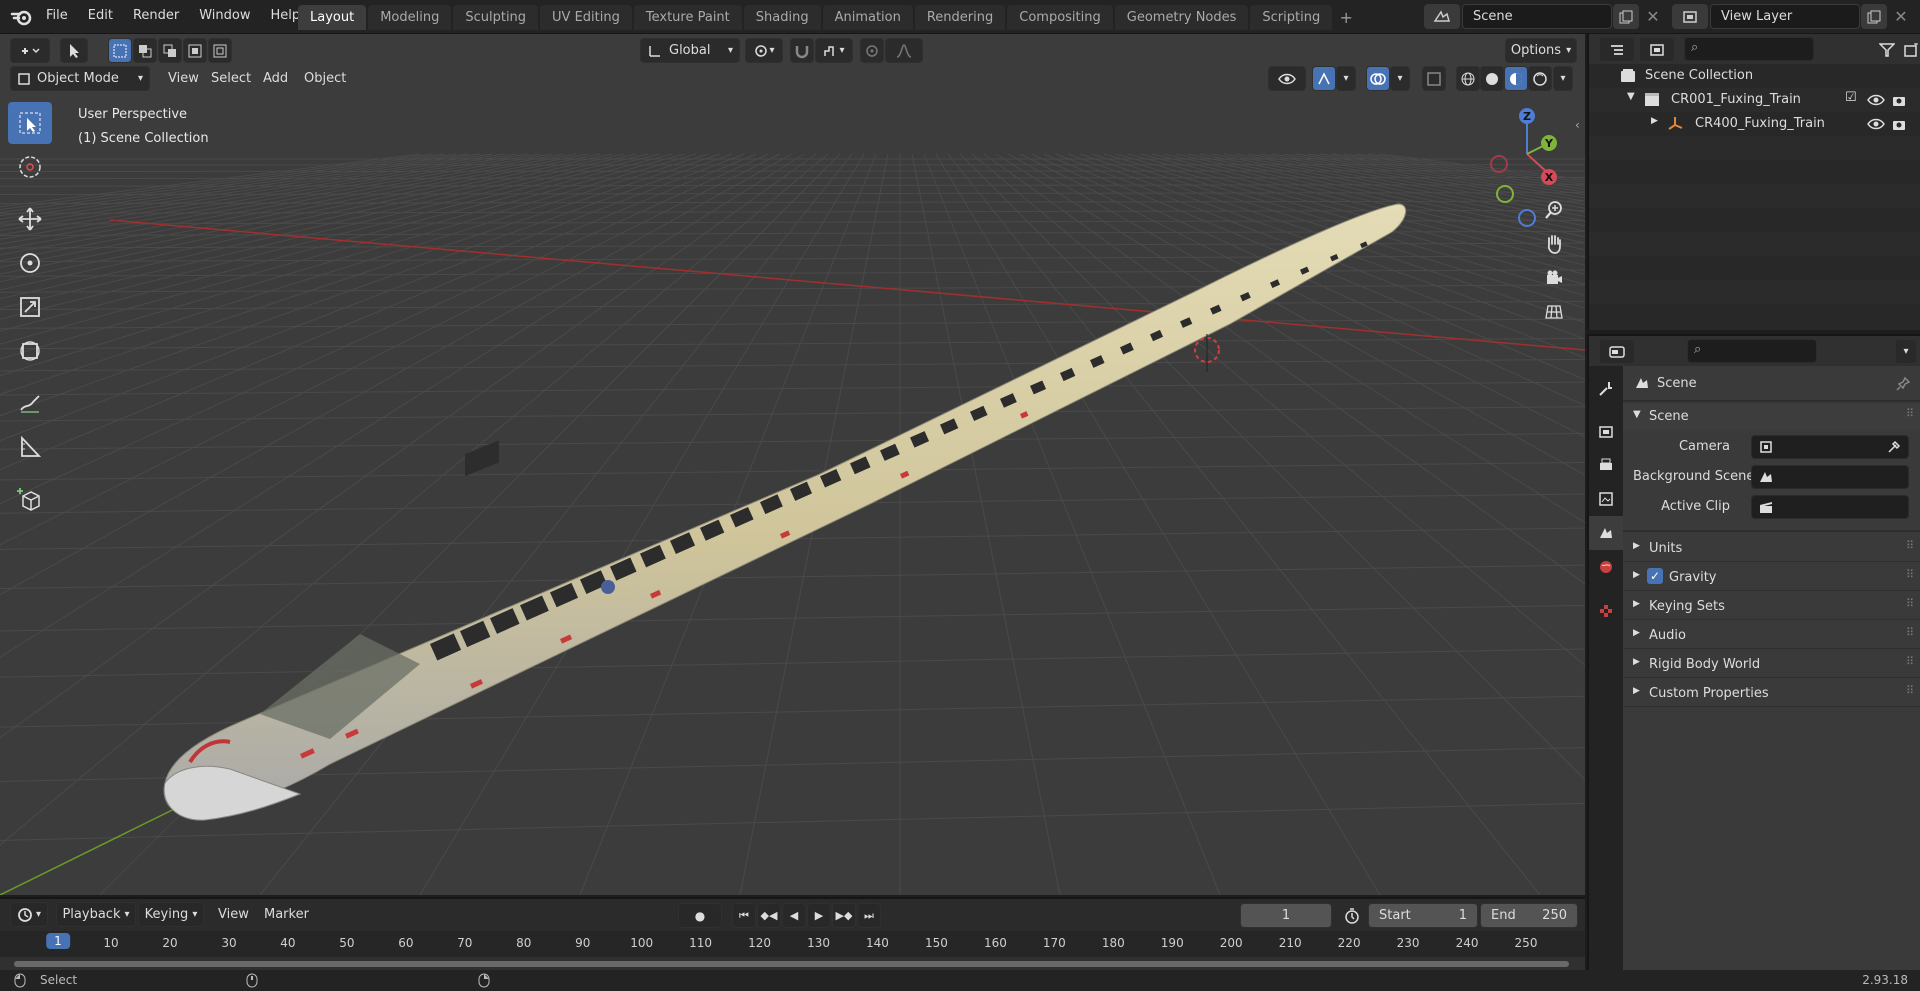 This screenshot has height=991, width=1920. What do you see at coordinates (58, 941) in the screenshot?
I see `current-frame-marker: 1` at bounding box center [58, 941].